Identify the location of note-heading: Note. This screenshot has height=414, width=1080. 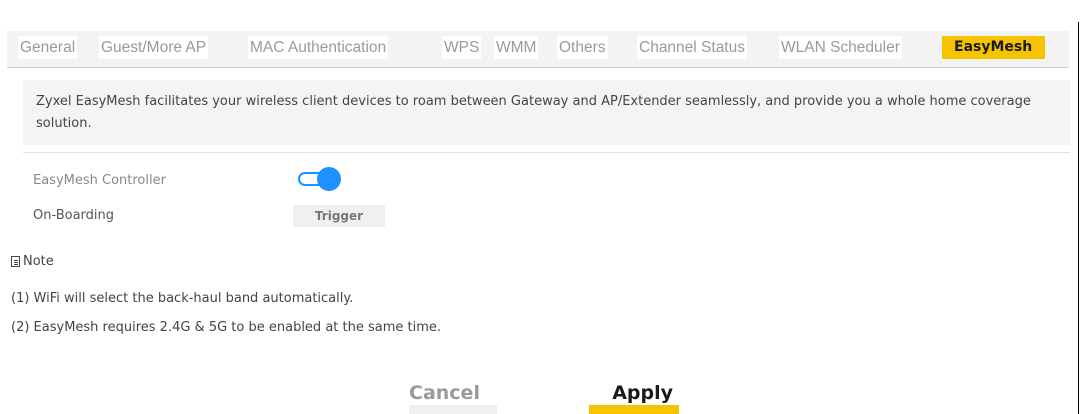
(32, 261).